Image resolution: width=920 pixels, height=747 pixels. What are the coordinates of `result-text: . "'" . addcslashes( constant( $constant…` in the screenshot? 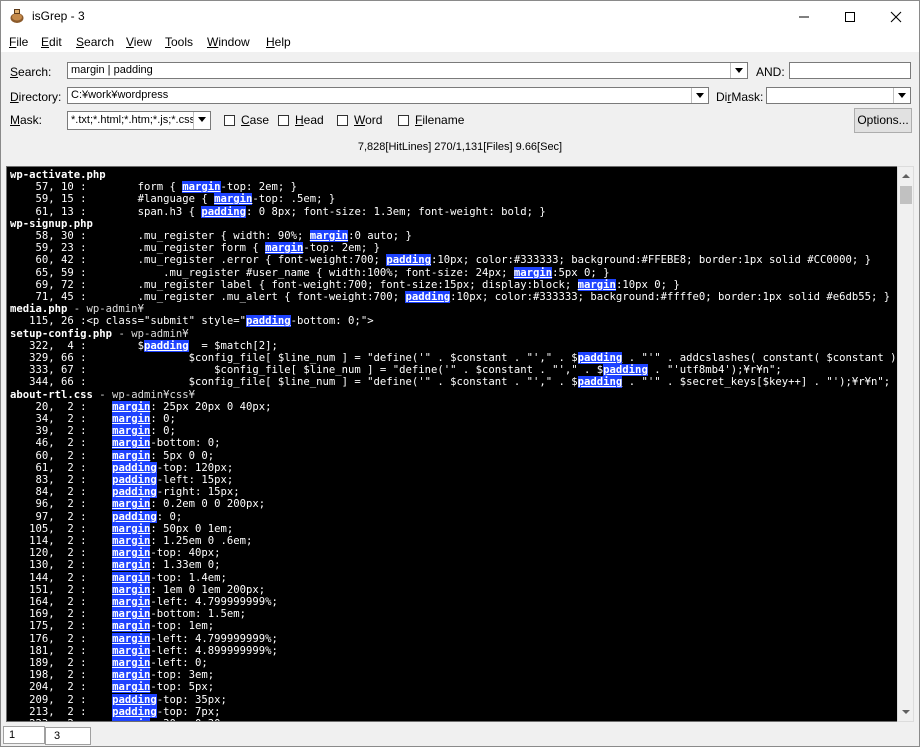 It's located at (762, 358).